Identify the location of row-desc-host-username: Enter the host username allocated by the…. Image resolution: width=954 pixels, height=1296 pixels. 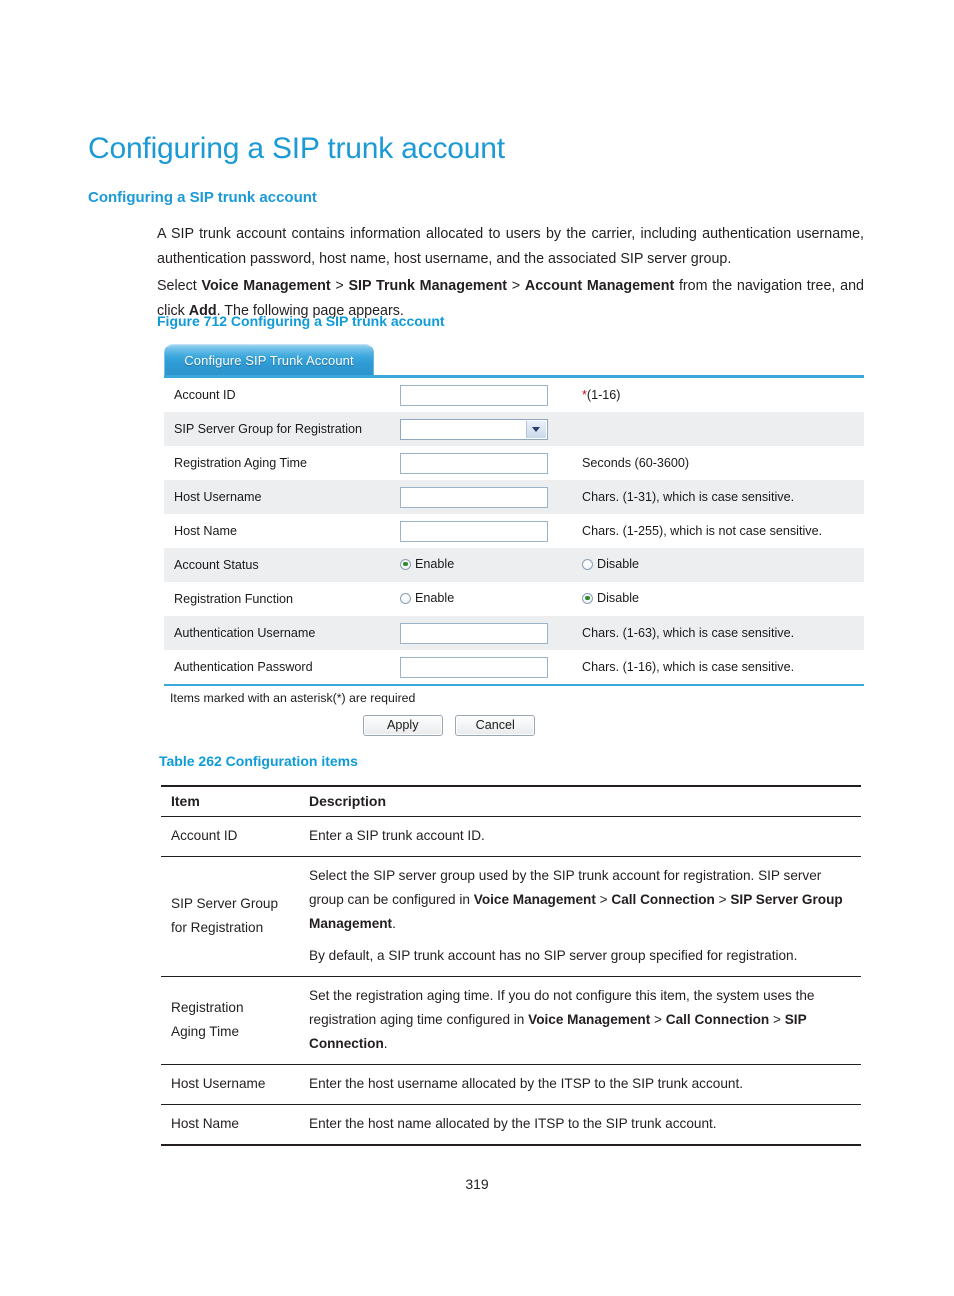
(580, 1084).